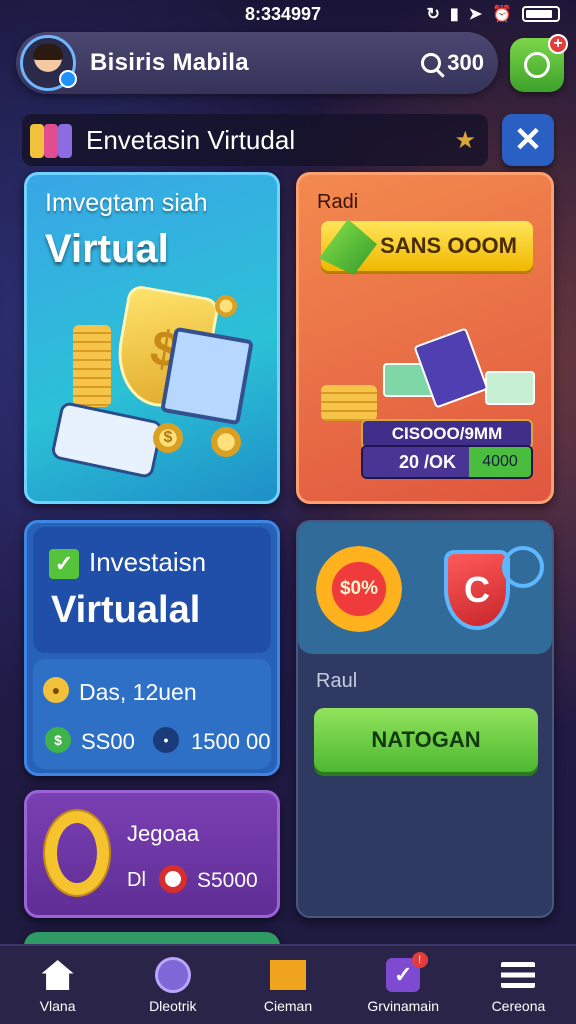 This screenshot has height=1024, width=576. Describe the element at coordinates (465, 62) in the screenshot. I see `search-value: 300` at that location.